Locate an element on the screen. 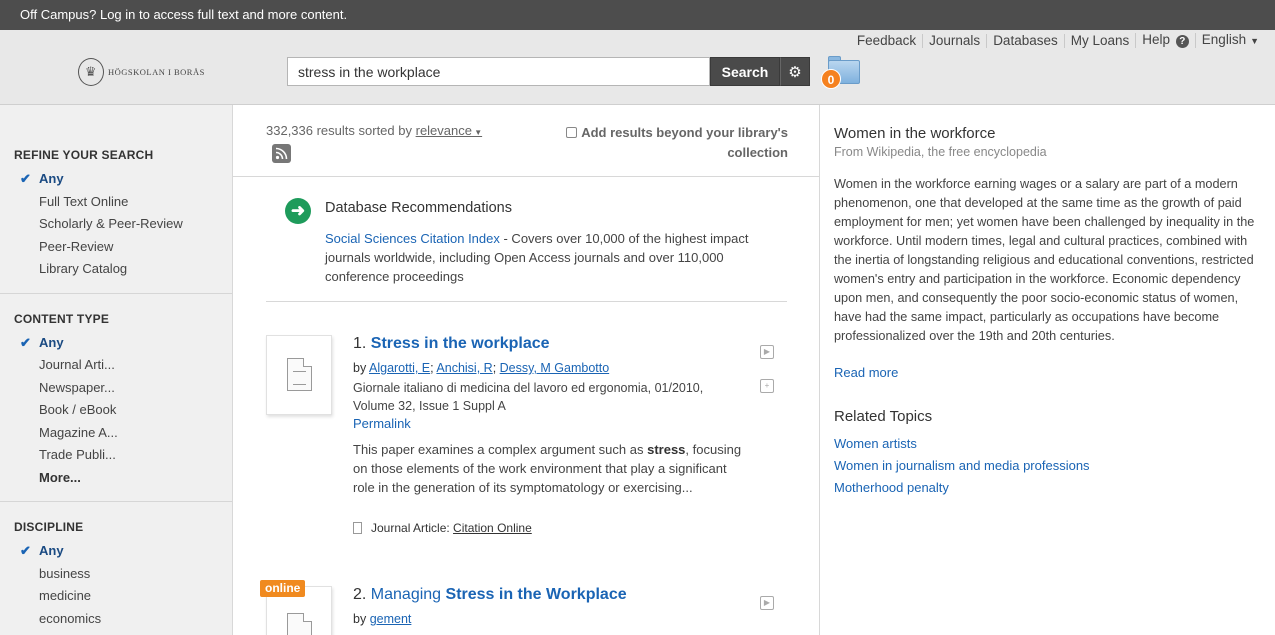  facet-item-economics: economics is located at coordinates (116, 619).